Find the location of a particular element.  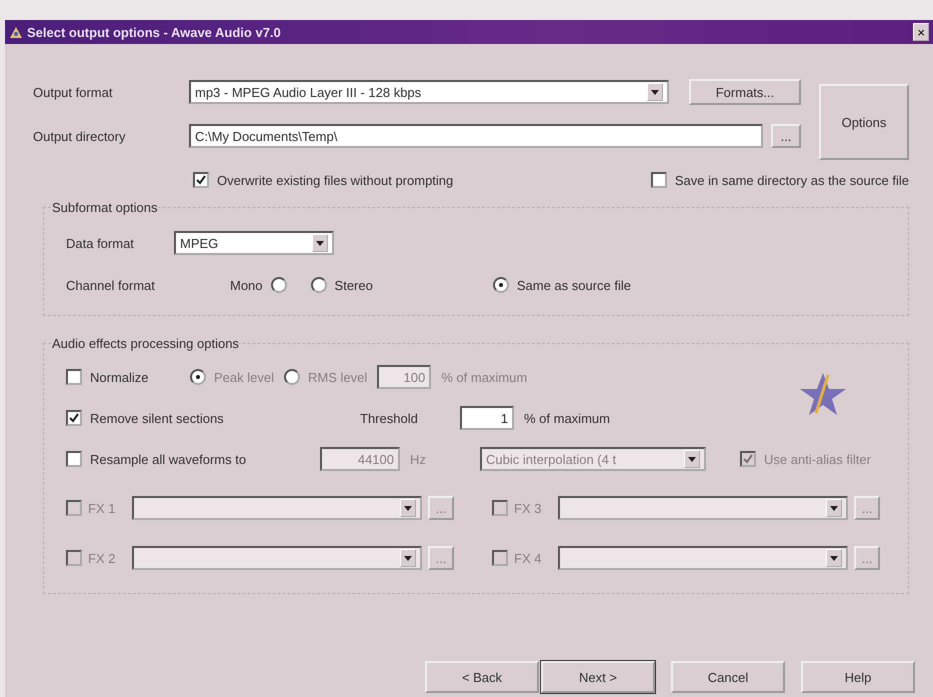

fx-label: FX 1 is located at coordinates (102, 508).